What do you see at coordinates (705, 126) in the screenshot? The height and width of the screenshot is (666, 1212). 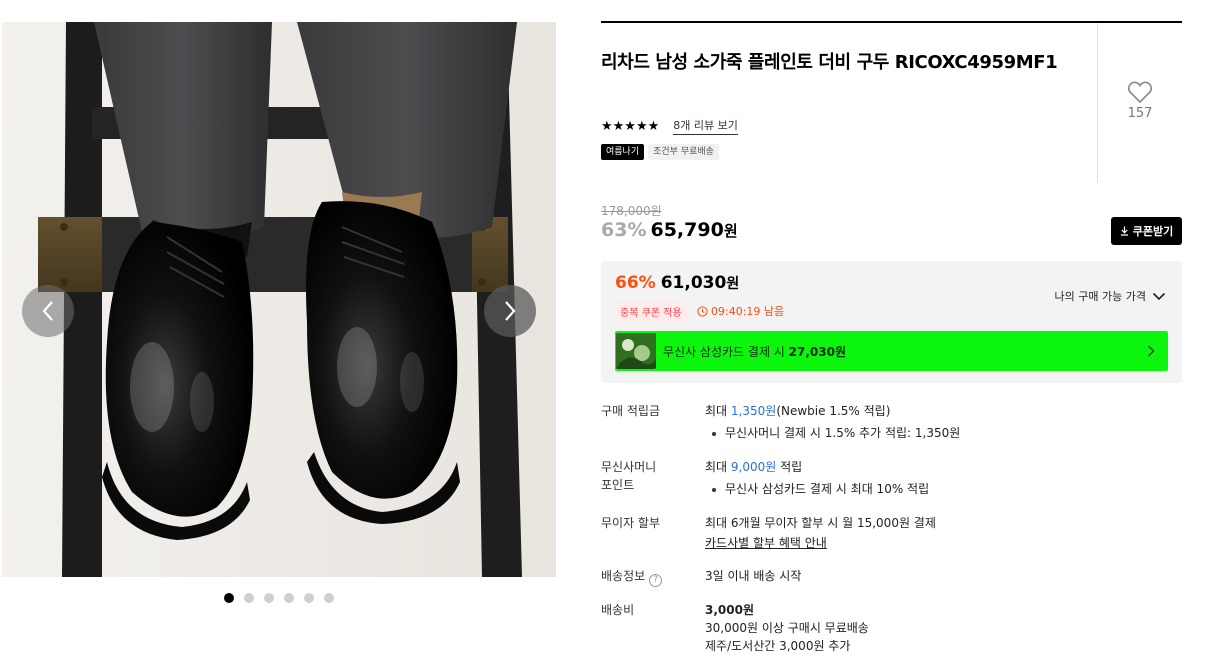 I see `review-link: 8개 리뷰 보기` at bounding box center [705, 126].